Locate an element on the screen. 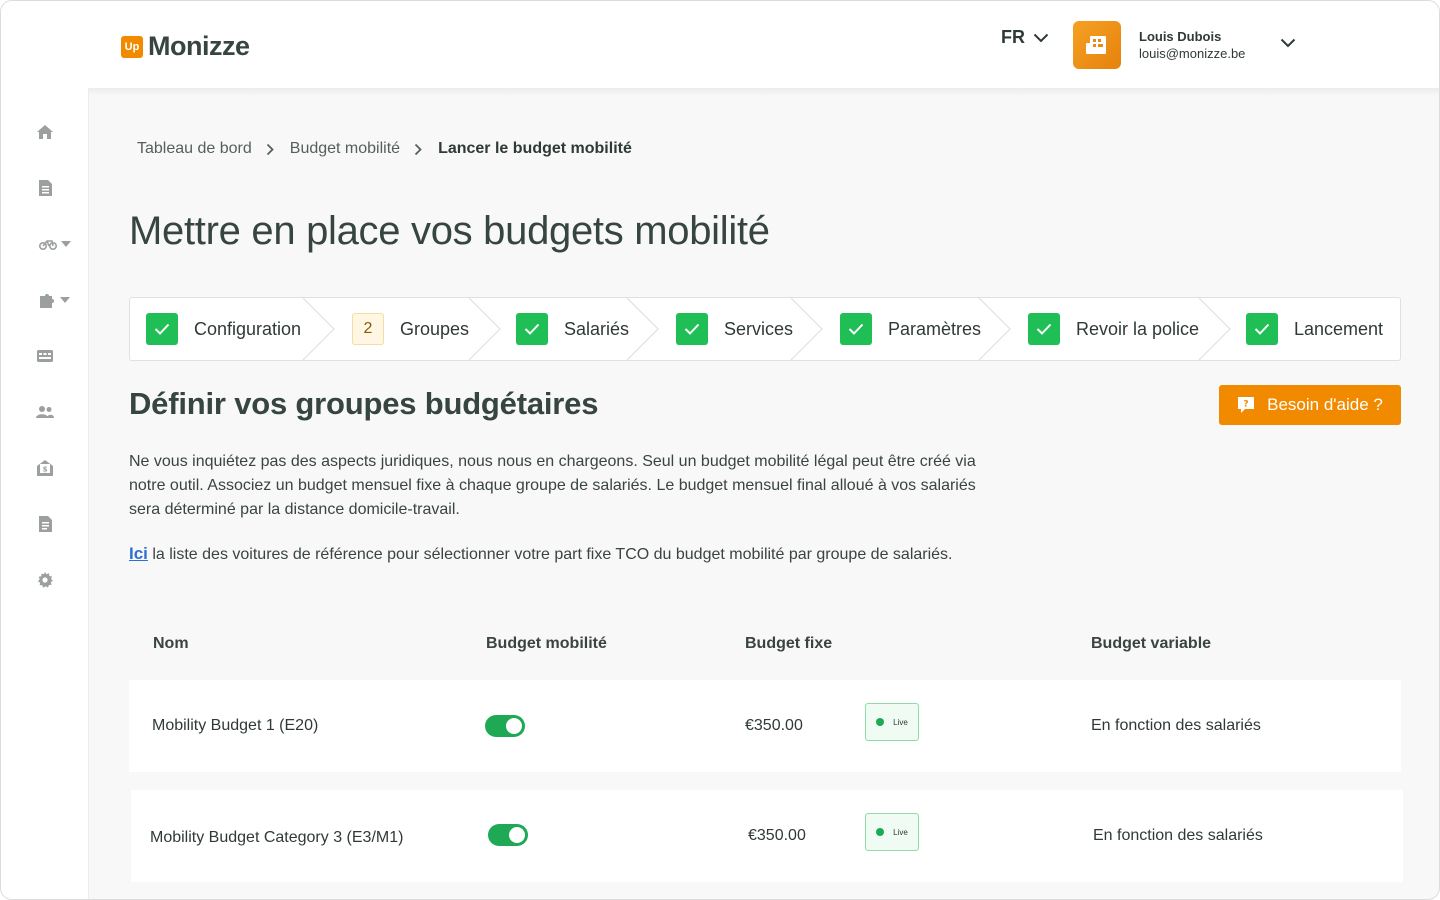 The height and width of the screenshot is (900, 1440). status-dot-icon is located at coordinates (880, 722).